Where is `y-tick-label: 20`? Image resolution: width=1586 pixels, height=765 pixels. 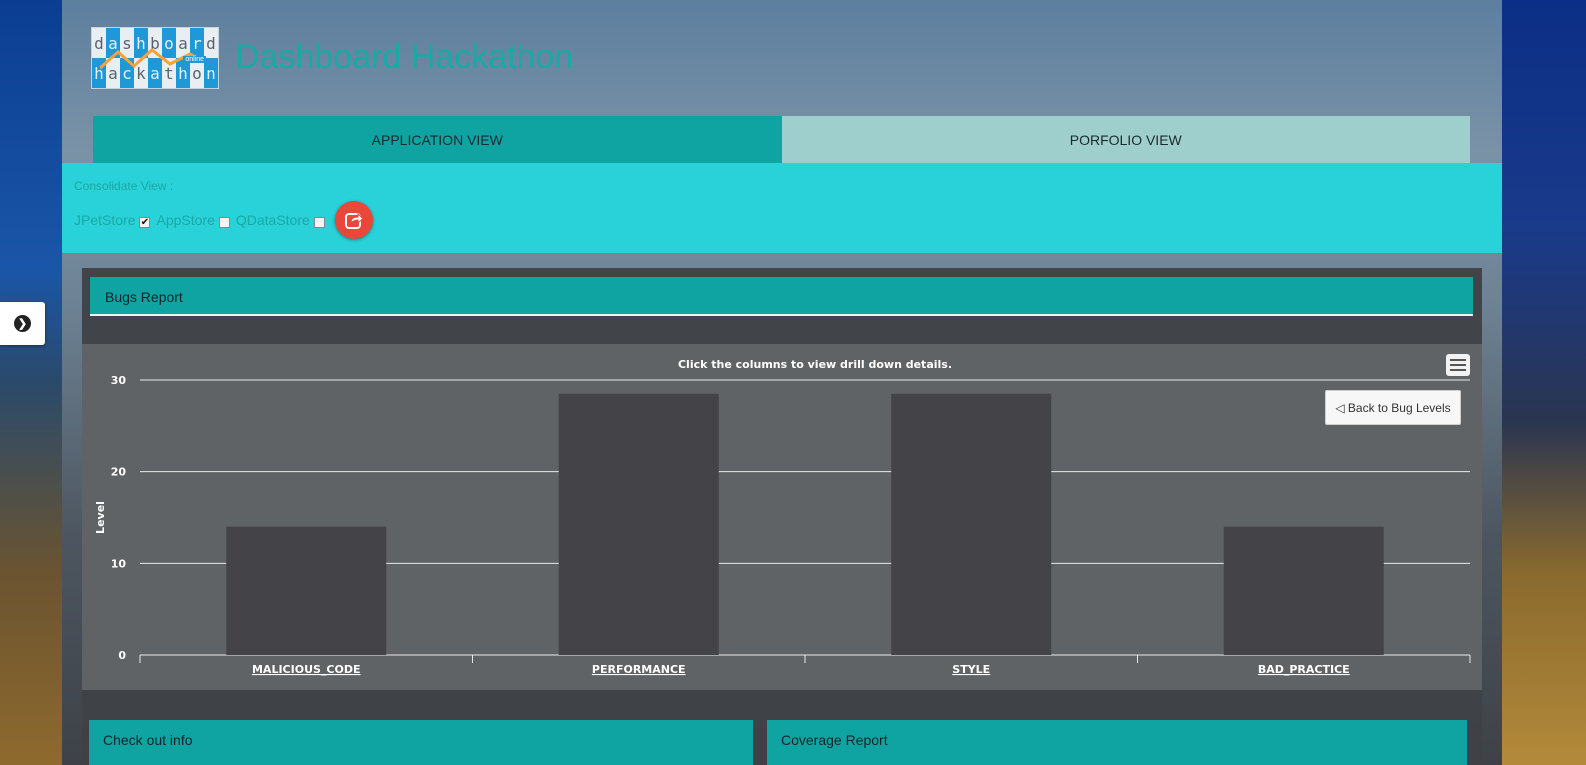
y-tick-label: 20 is located at coordinates (119, 472).